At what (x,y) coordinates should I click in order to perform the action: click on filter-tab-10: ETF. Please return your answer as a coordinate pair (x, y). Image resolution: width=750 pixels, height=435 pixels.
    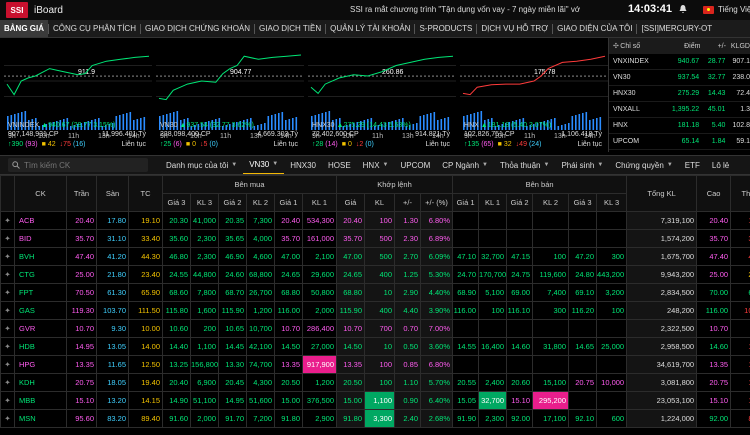
    Looking at the image, I should click on (692, 165).